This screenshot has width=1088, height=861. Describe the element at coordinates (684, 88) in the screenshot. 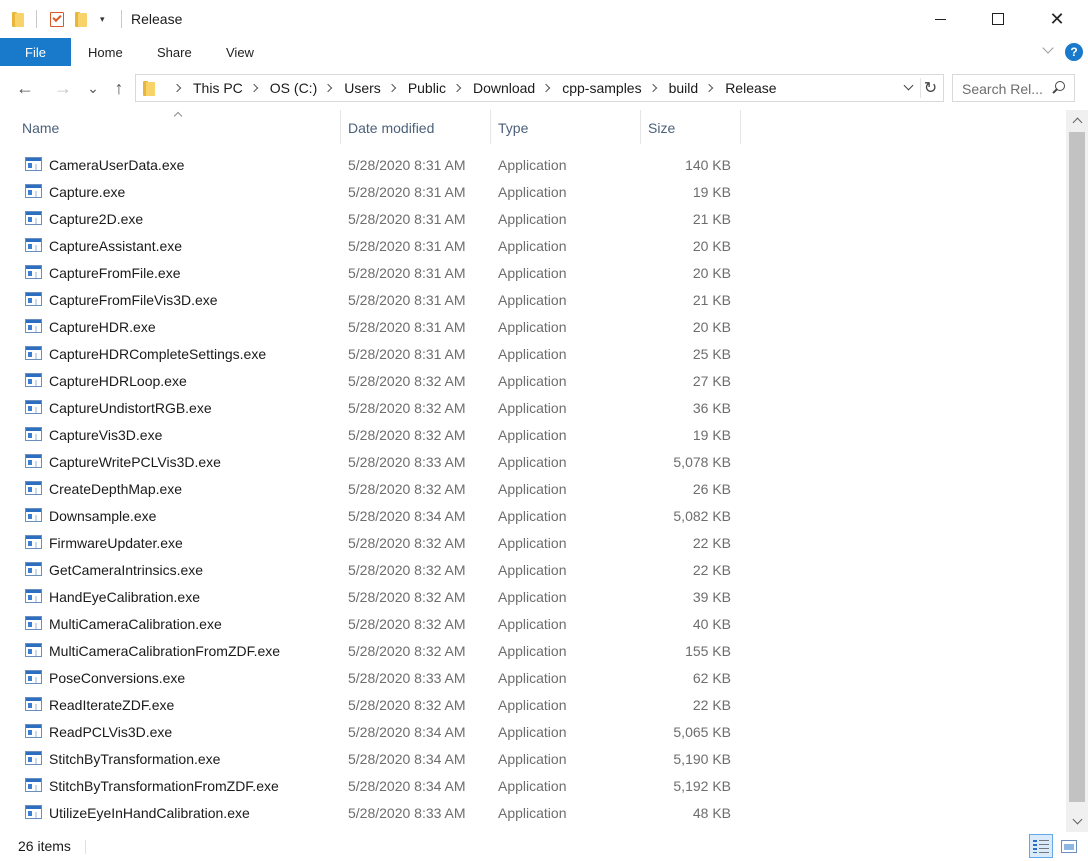

I see `breadcrumb-item-build: build` at that location.